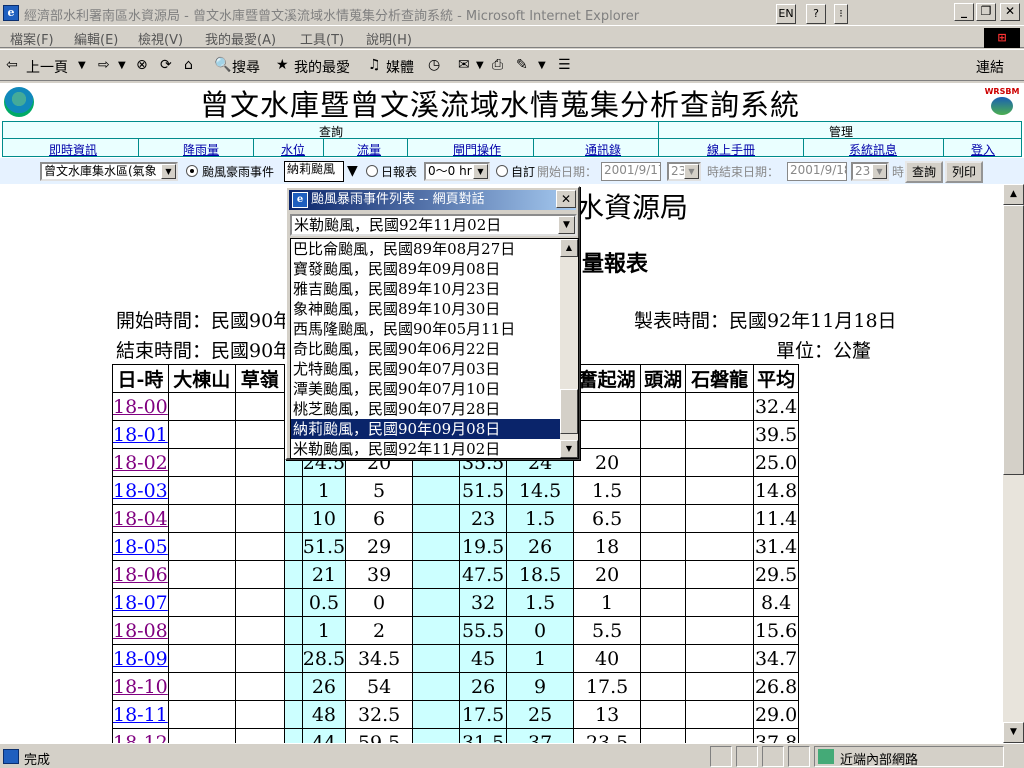  What do you see at coordinates (631, 171) in the screenshot?
I see `start-date-input: 2001/9/17` at bounding box center [631, 171].